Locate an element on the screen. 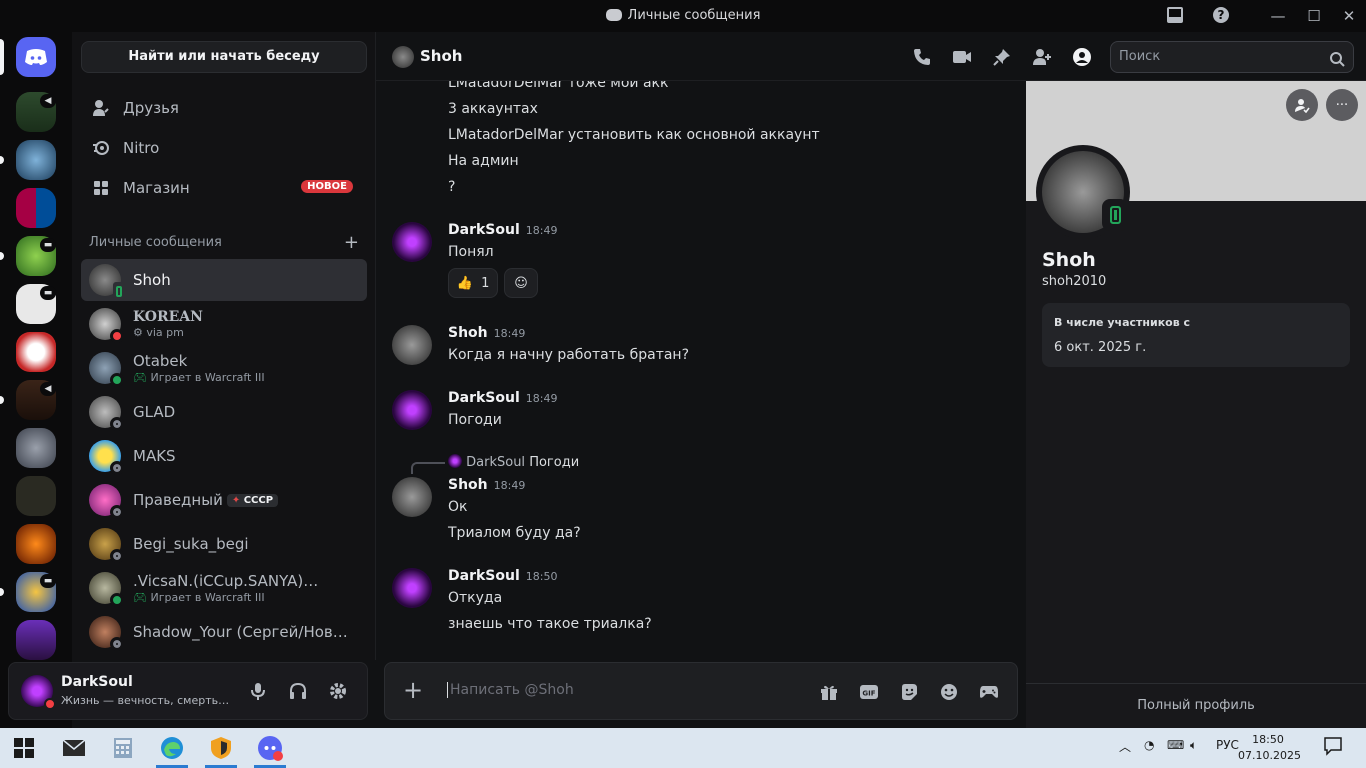 This screenshot has width=1366, height=768. close-button: ✕ is located at coordinates (1349, 16).